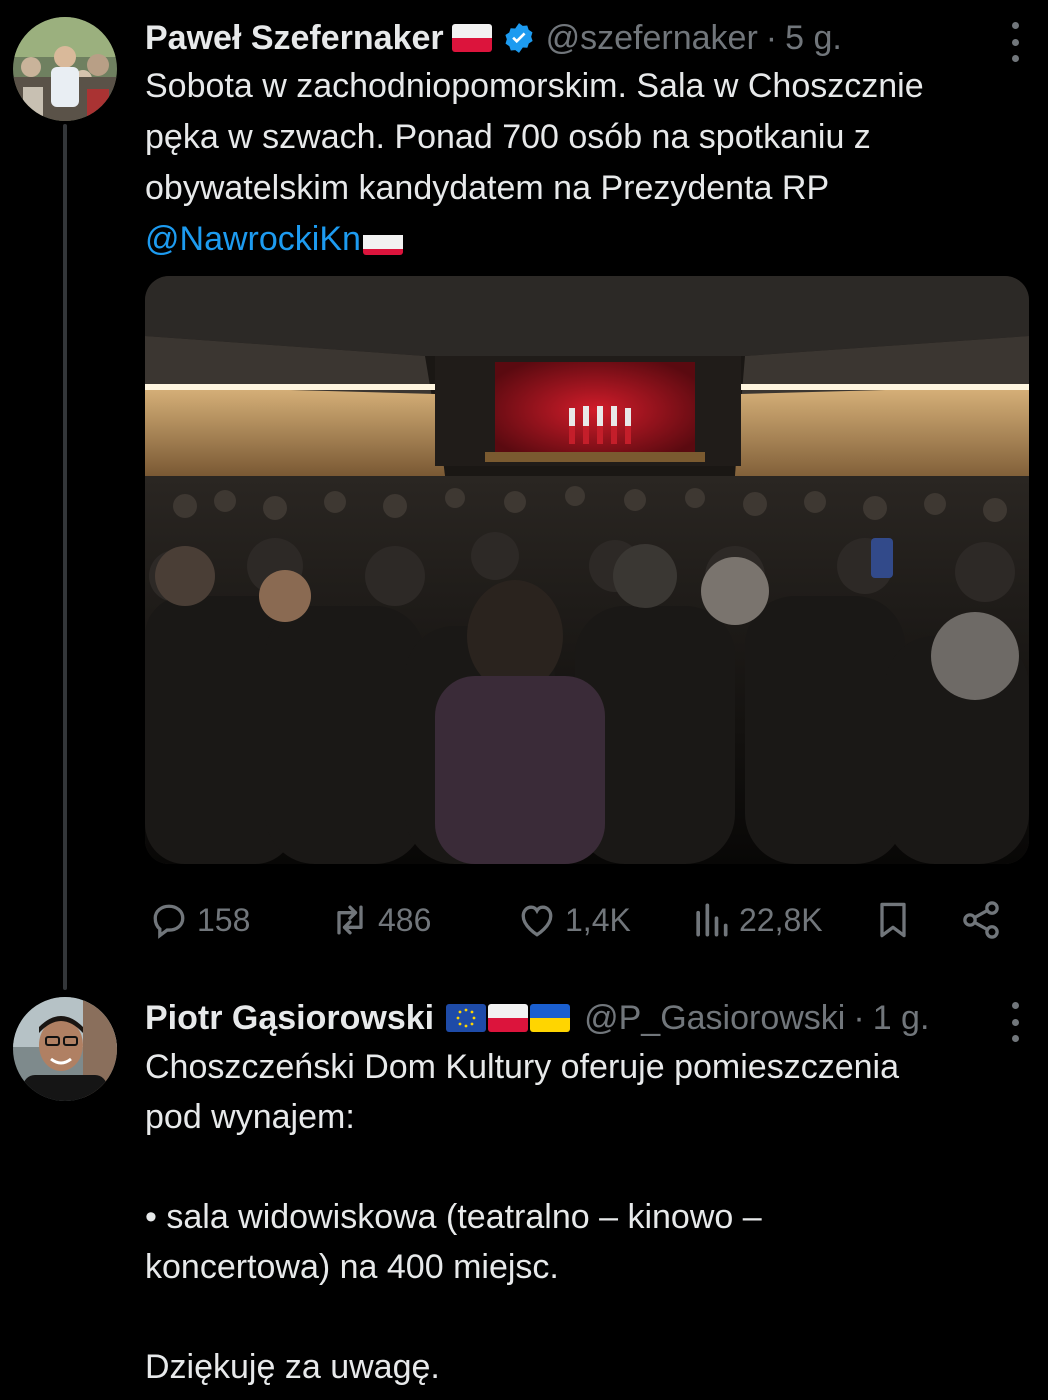 The image size is (1048, 1400). What do you see at coordinates (352, 1267) in the screenshot?
I see `tweet-text-line: koncertowa) na 400 miejsc.` at bounding box center [352, 1267].